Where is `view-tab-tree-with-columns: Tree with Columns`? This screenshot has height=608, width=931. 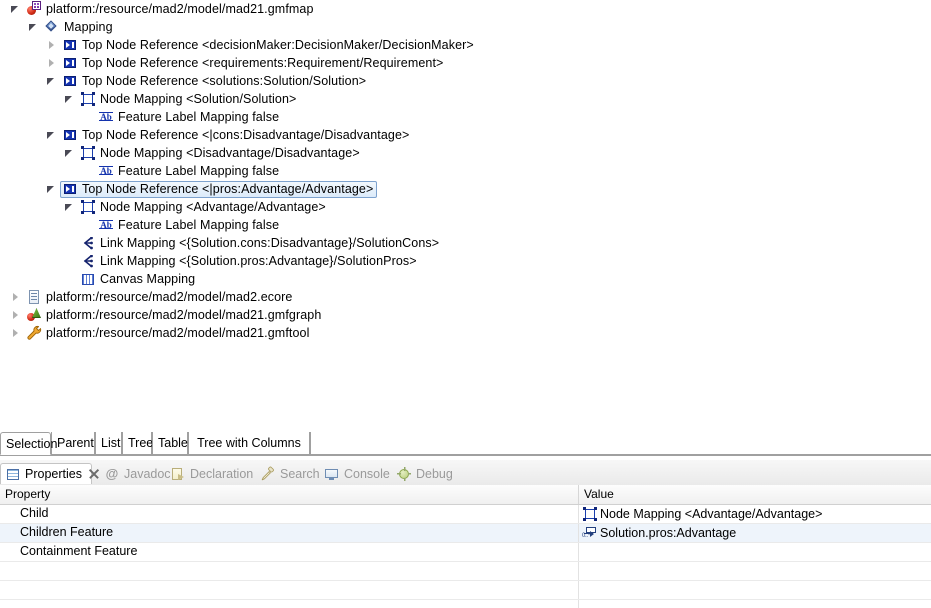 view-tab-tree-with-columns: Tree with Columns is located at coordinates (249, 443).